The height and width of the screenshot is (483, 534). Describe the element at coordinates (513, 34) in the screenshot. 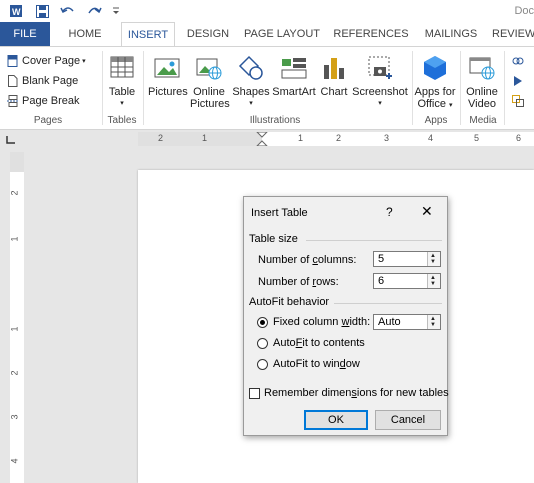

I see `tab-review: REVIEW` at that location.